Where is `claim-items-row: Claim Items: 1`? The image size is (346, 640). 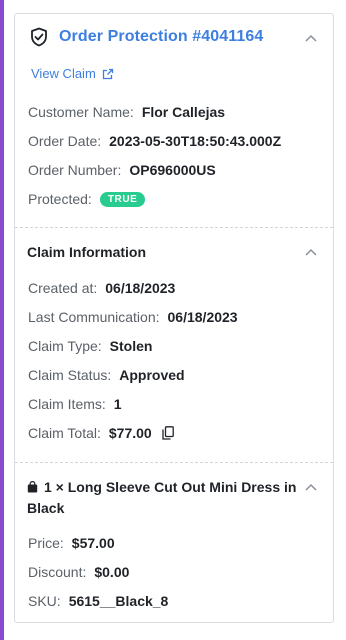
claim-items-row: Claim Items: 1 is located at coordinates (75, 404).